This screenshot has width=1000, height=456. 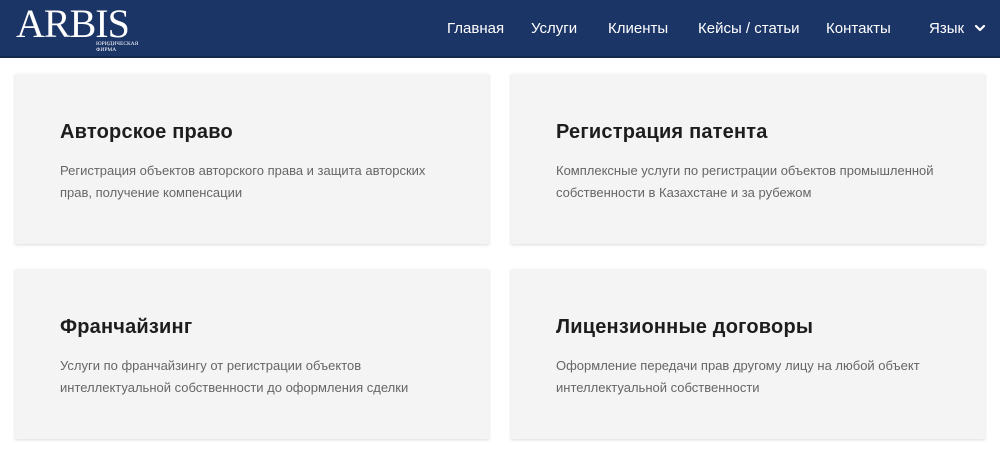 What do you see at coordinates (117, 47) in the screenshot?
I see `logo-subtitle: юридическая фирма` at bounding box center [117, 47].